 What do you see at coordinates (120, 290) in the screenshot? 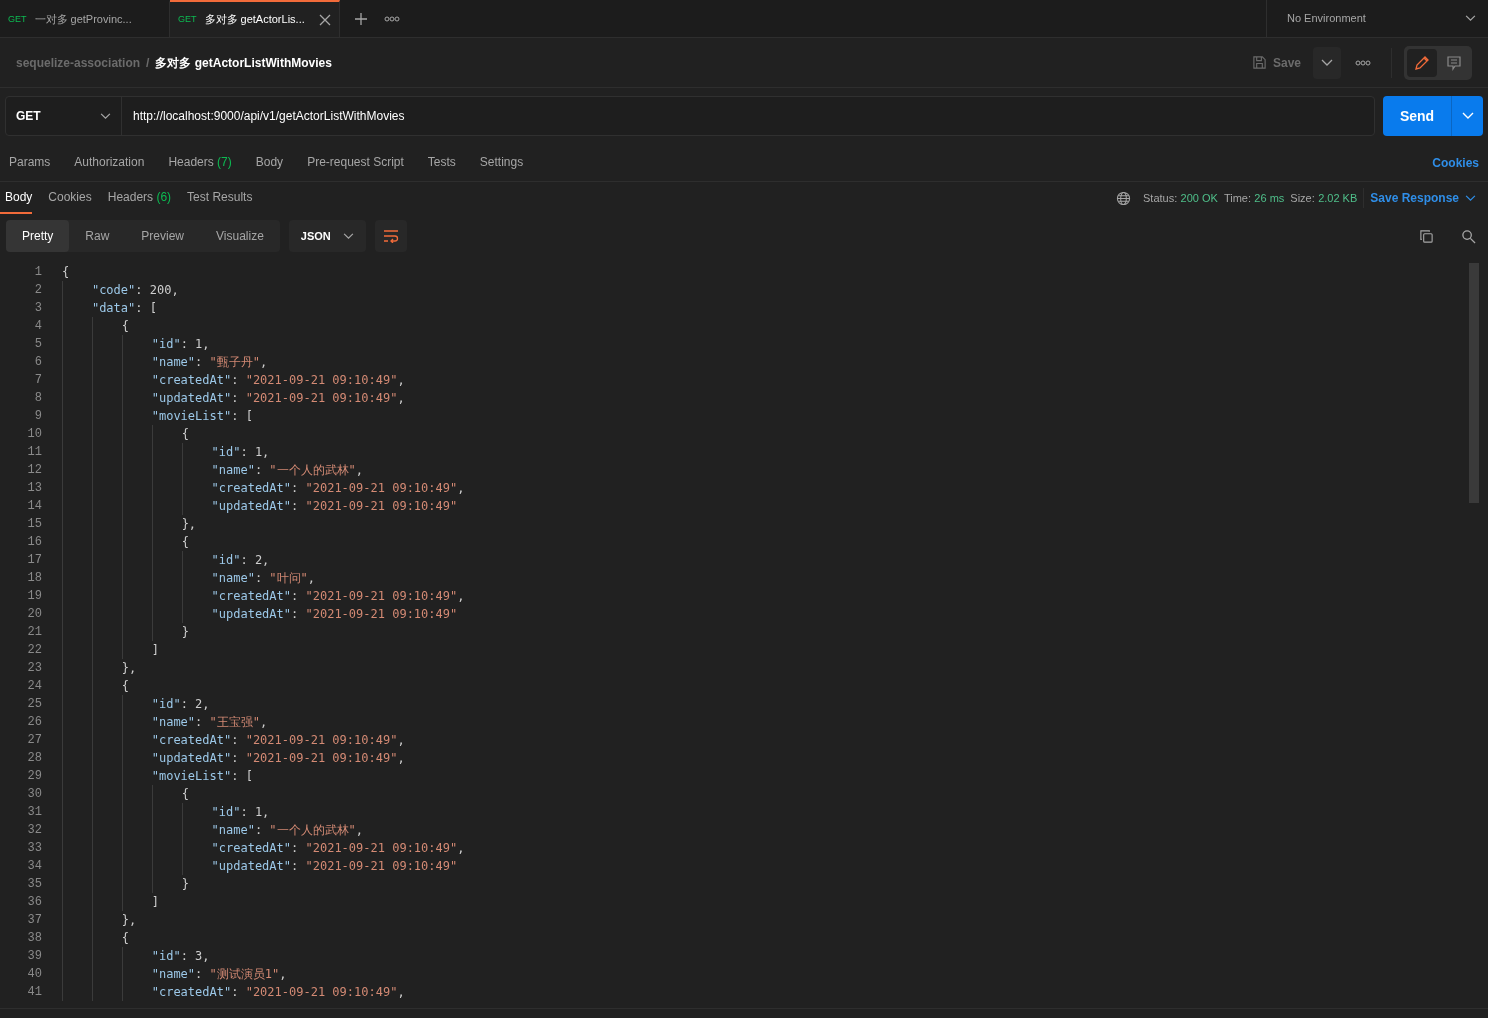
I see `code-line: "code": 200,` at bounding box center [120, 290].